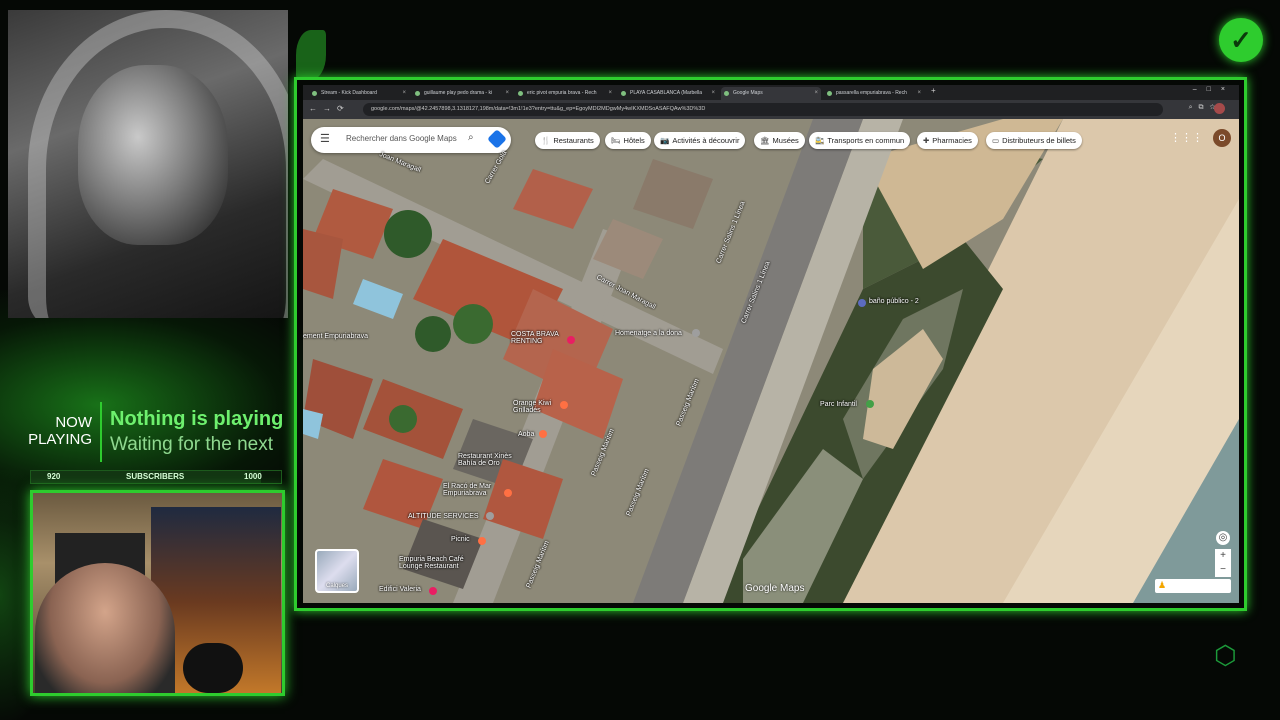  I want to click on pharmacy-icon: ✚, so click(926, 140).